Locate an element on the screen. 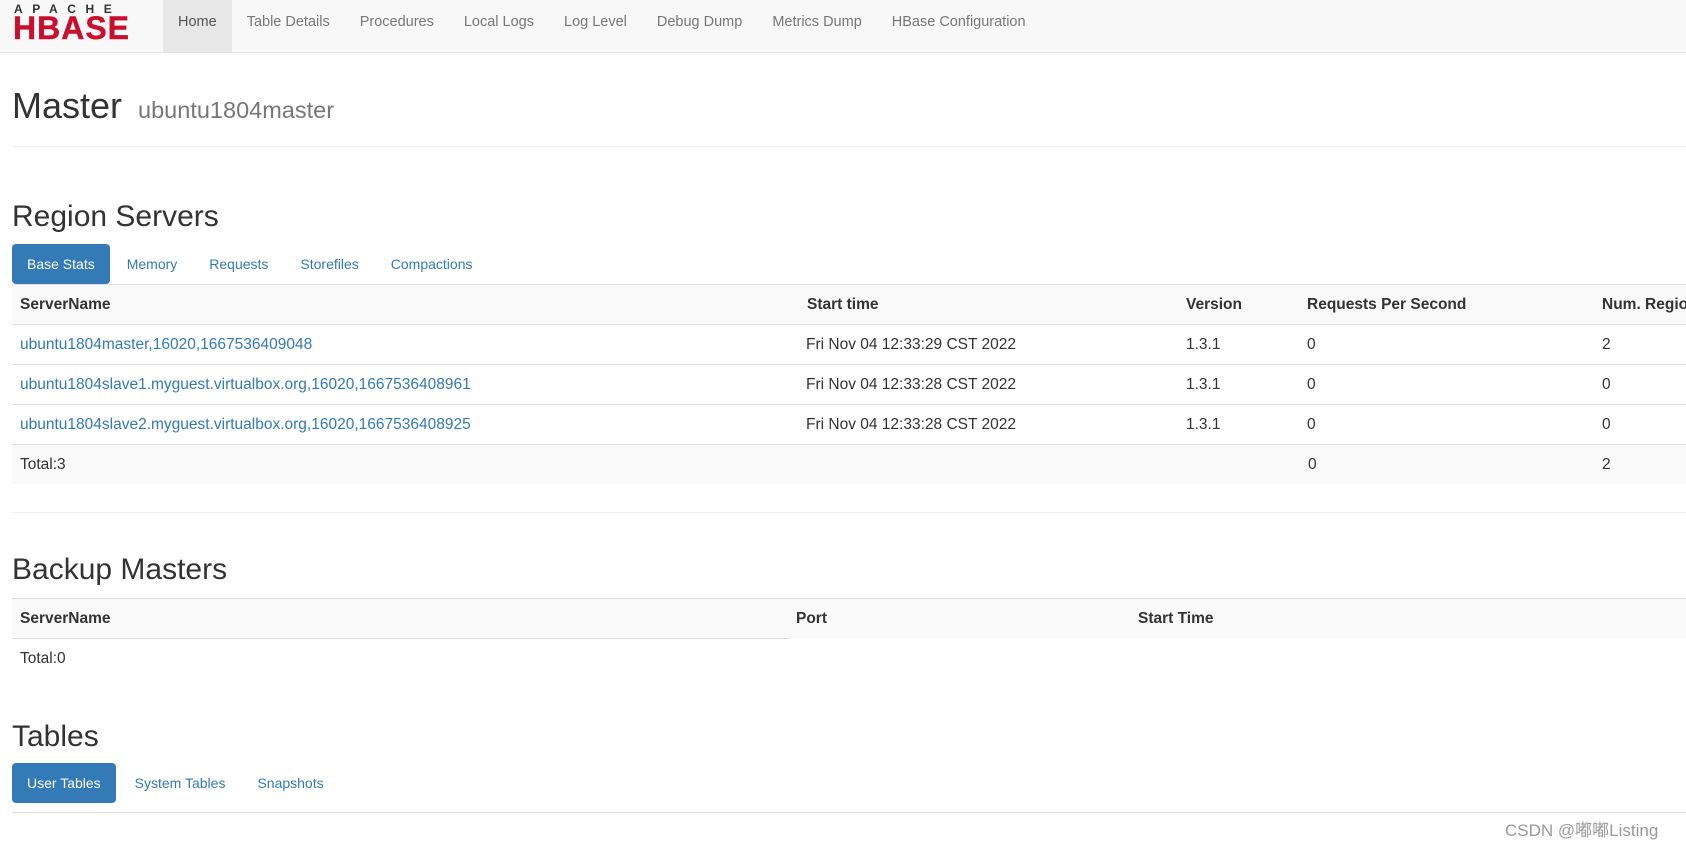 This screenshot has height=847, width=1686. col-start-time: Start time is located at coordinates (843, 304).